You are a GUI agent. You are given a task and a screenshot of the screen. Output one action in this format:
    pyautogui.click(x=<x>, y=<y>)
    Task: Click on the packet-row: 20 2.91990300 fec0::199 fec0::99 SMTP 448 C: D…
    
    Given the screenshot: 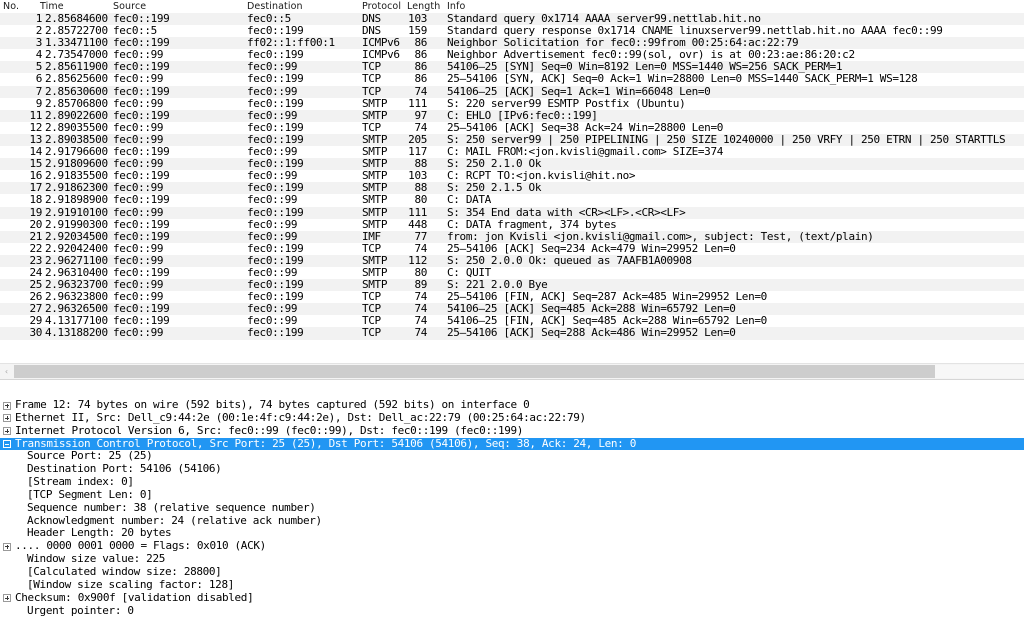 What is the action you would take?
    pyautogui.click(x=512, y=224)
    